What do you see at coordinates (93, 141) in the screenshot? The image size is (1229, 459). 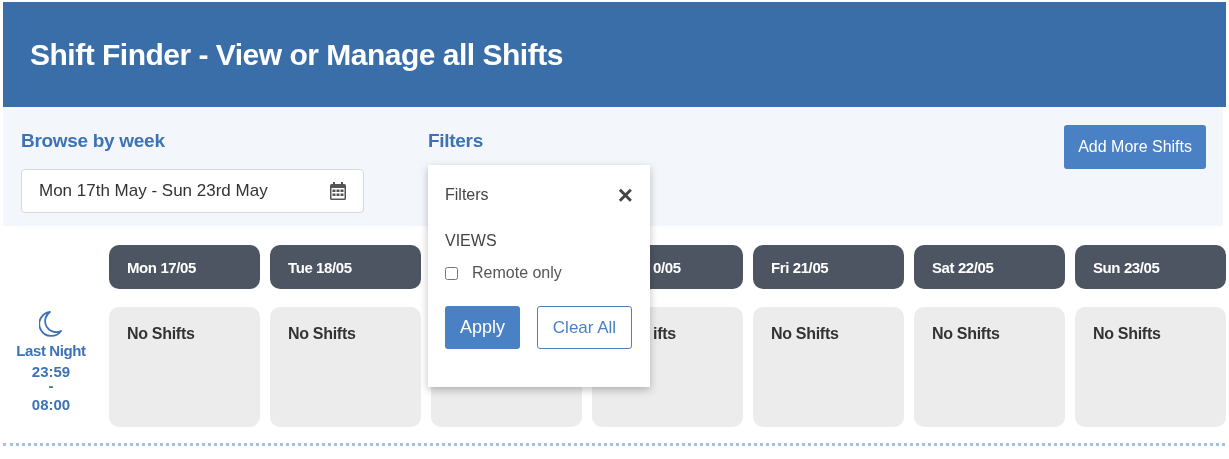 I see `browse-label: Browse by week` at bounding box center [93, 141].